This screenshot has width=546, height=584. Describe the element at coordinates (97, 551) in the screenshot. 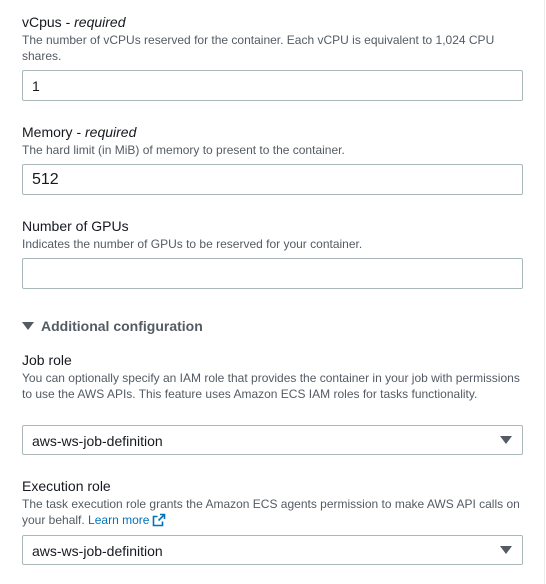

I see `execution-role-selected-value: aws-ws-job-definition` at that location.